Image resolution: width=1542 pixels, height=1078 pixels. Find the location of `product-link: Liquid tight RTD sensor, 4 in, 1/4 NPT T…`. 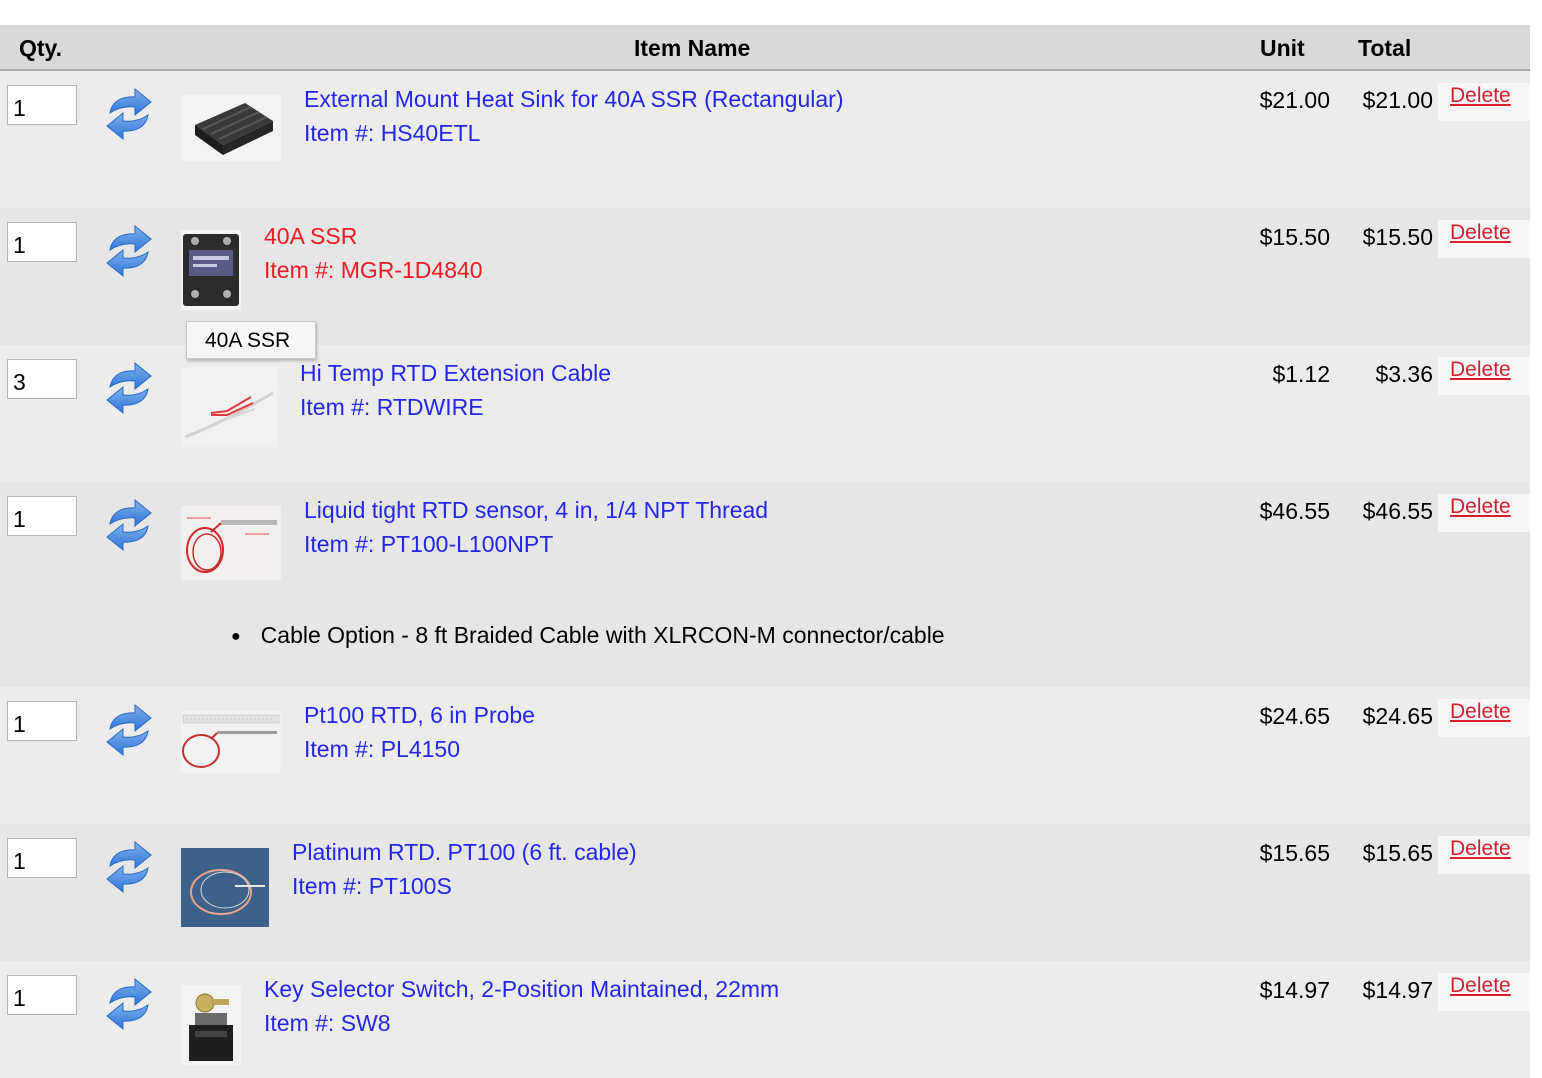

product-link: Liquid tight RTD sensor, 4 in, 1/4 NPT T… is located at coordinates (536, 510).